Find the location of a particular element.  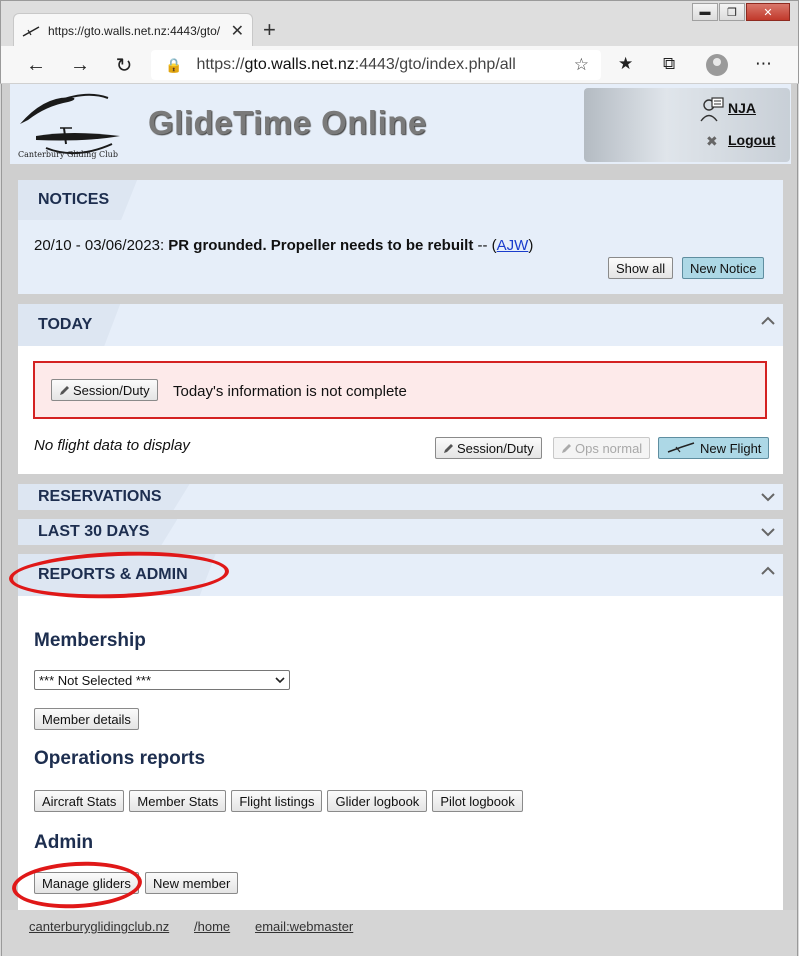

alert-text: Today's information is not complete is located at coordinates (290, 391).